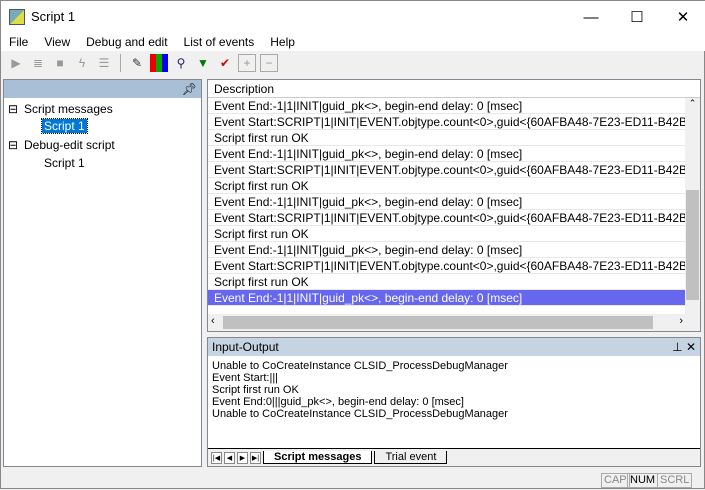 This screenshot has height=490, width=705. What do you see at coordinates (16, 63) in the screenshot?
I see `run-icon: ▶` at bounding box center [16, 63].